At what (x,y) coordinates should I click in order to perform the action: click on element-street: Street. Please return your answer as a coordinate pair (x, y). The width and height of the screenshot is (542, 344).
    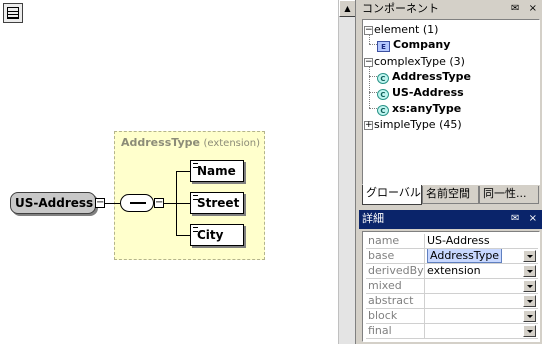
    Looking at the image, I should click on (217, 203).